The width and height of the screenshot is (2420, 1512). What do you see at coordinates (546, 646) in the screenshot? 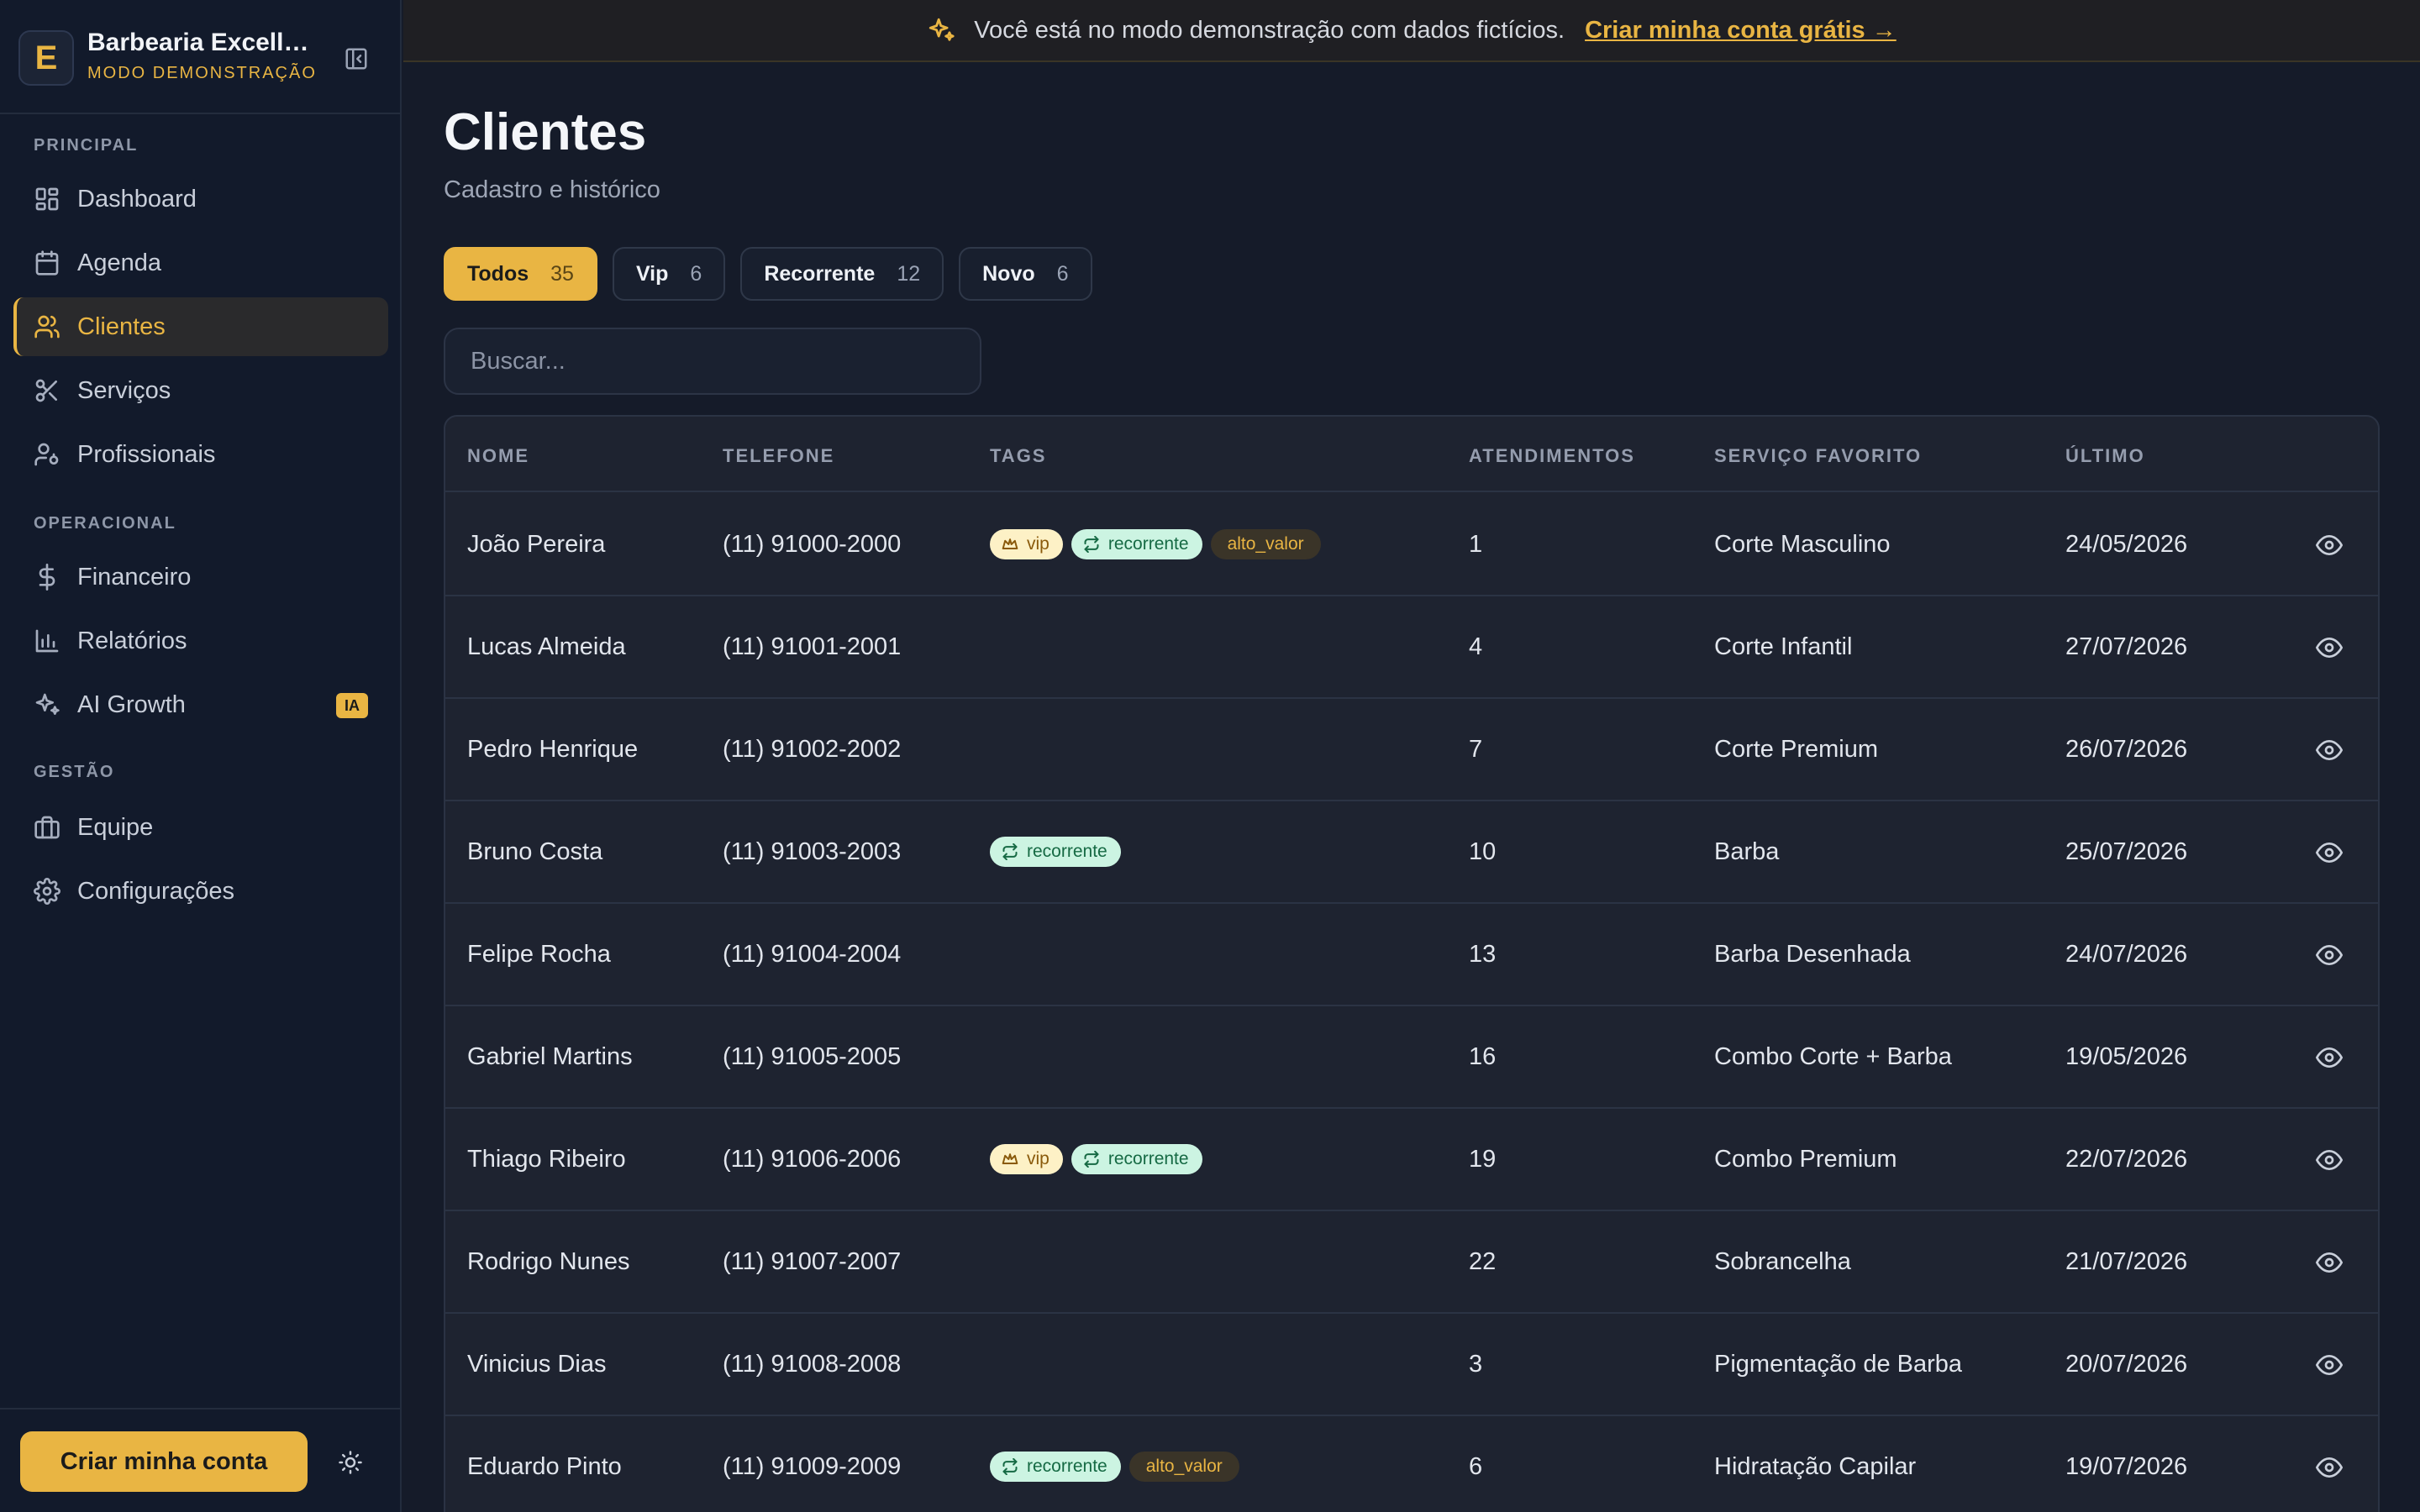
I see `cell-nome: Lucas Almeida` at bounding box center [546, 646].